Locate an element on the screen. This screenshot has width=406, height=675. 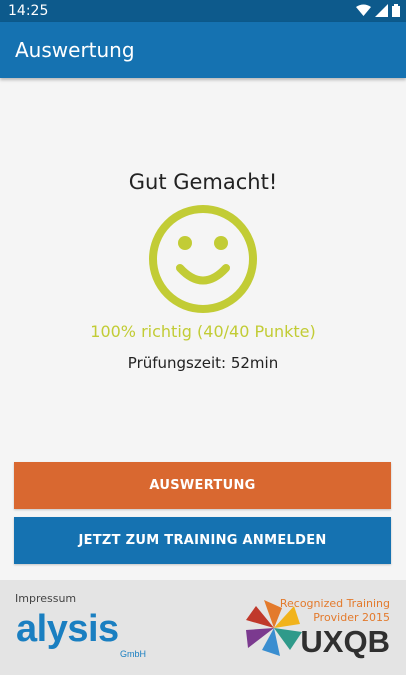
score-text: 100% richtig (40/40 Punkte) is located at coordinates (203, 331).